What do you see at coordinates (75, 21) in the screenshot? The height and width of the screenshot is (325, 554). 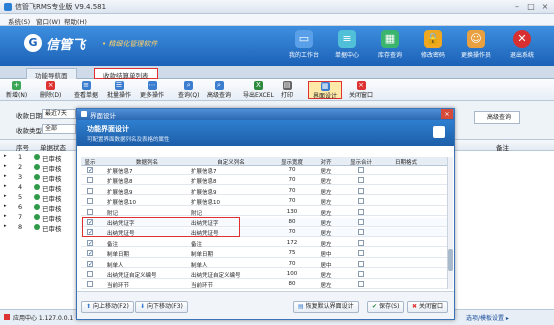 I see `menu-help: 帮助(H)` at bounding box center [75, 21].